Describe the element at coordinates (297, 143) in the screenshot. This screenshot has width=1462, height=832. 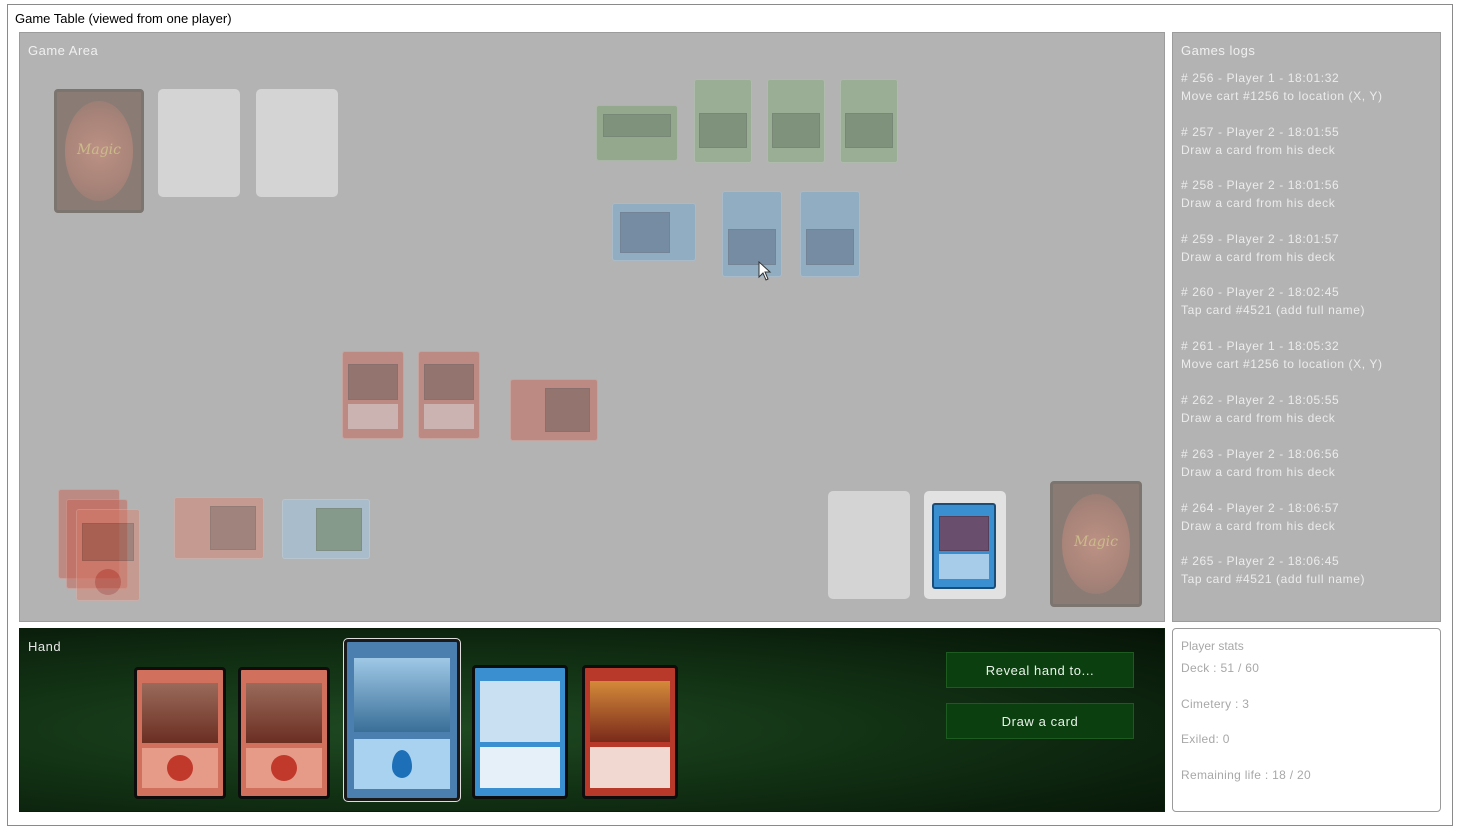
I see `opponent-exile-slot` at that location.